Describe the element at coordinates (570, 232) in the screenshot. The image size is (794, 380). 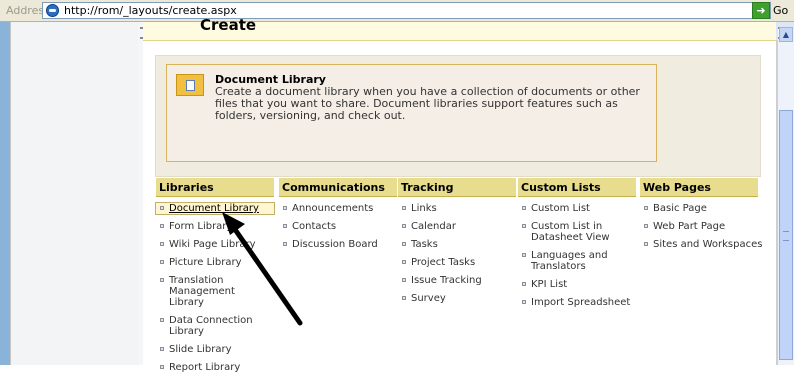
I see `list-item-custom-list-datasheet: Custom List in Datasheet View` at that location.